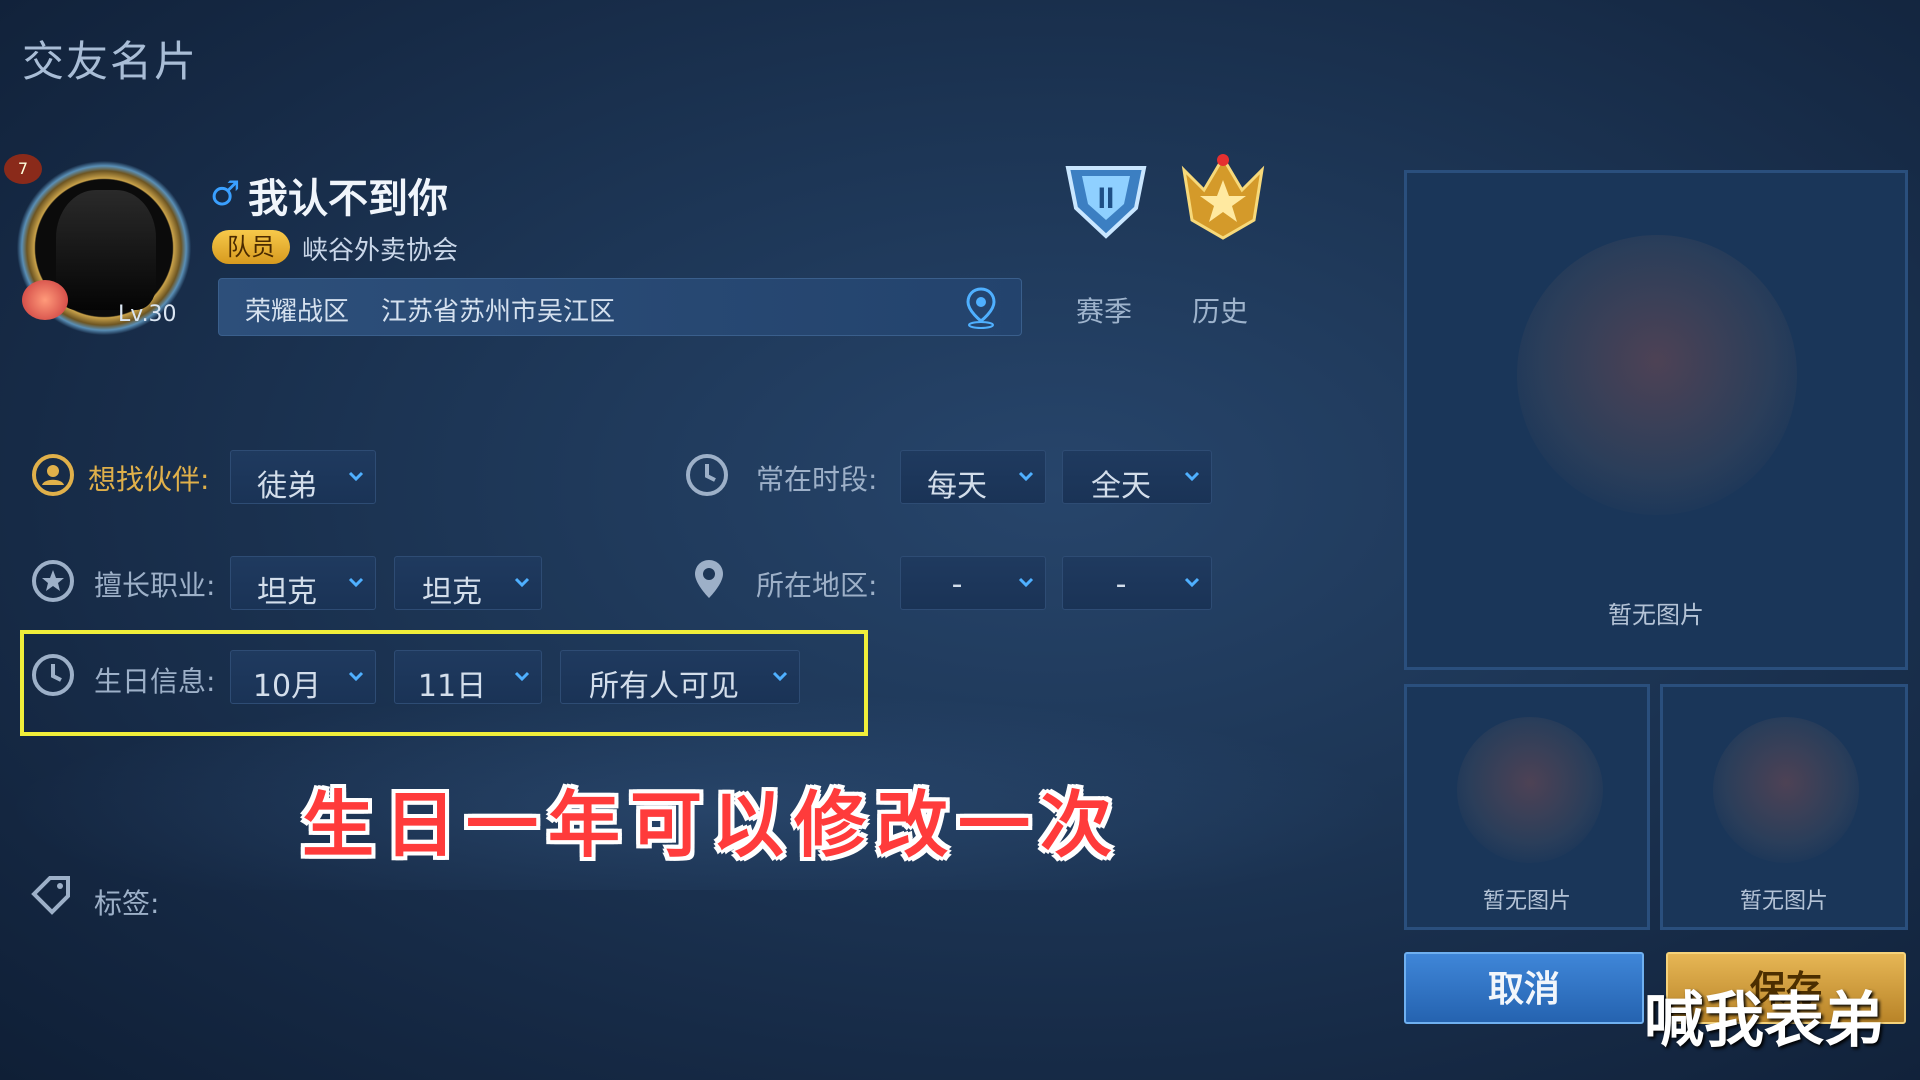  What do you see at coordinates (1104, 311) in the screenshot?
I see `season-label: 赛季` at bounding box center [1104, 311].